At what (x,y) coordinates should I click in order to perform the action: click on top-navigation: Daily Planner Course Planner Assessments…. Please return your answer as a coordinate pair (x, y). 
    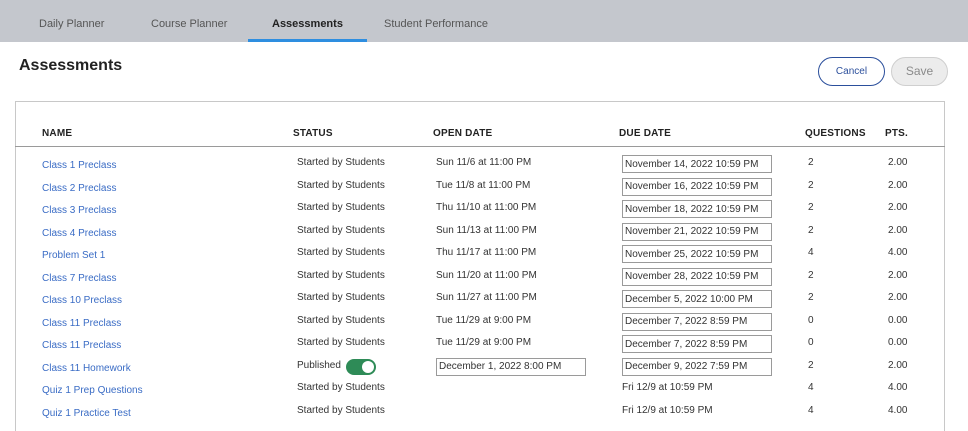
    Looking at the image, I should click on (484, 21).